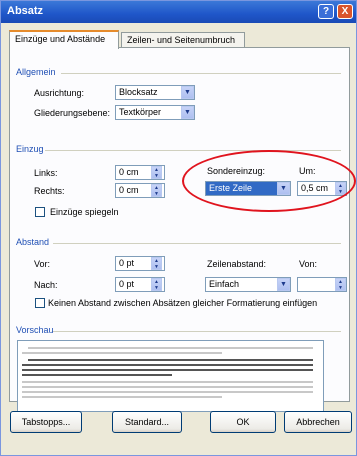  Describe the element at coordinates (25, 11) in the screenshot. I see `dialog-title: Absatz` at that location.